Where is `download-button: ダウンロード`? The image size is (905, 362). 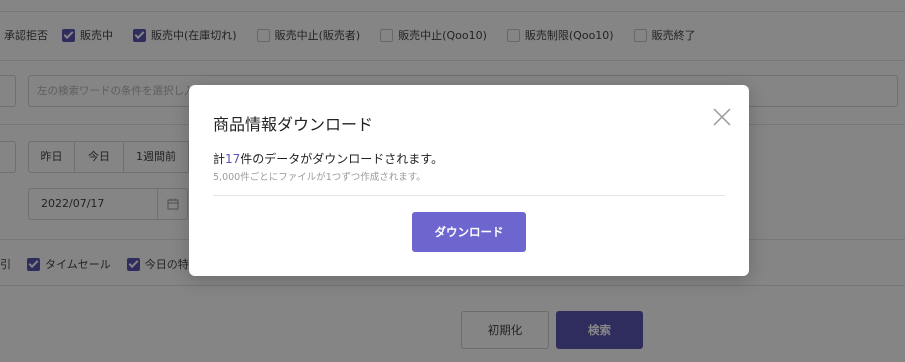
download-button: ダウンロード is located at coordinates (469, 232).